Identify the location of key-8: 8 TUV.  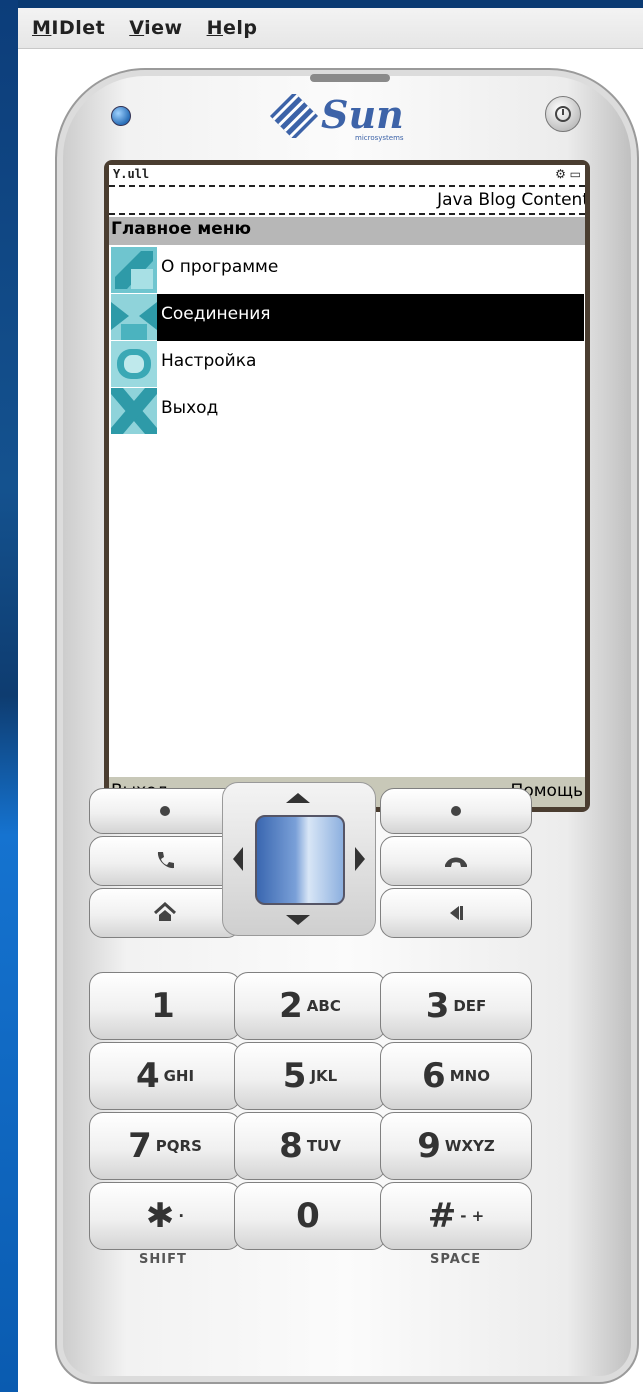
(310, 1146).